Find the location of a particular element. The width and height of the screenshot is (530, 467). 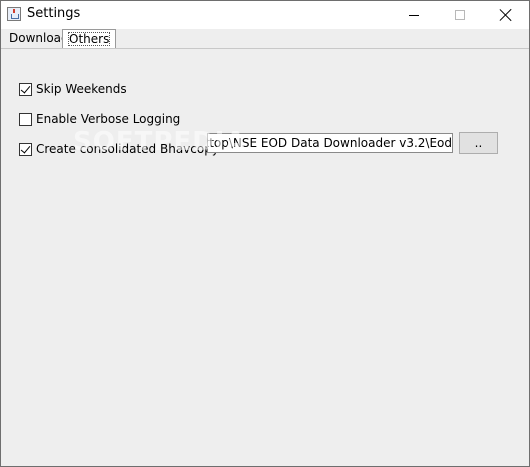

tab-divider is located at coordinates (265, 48).